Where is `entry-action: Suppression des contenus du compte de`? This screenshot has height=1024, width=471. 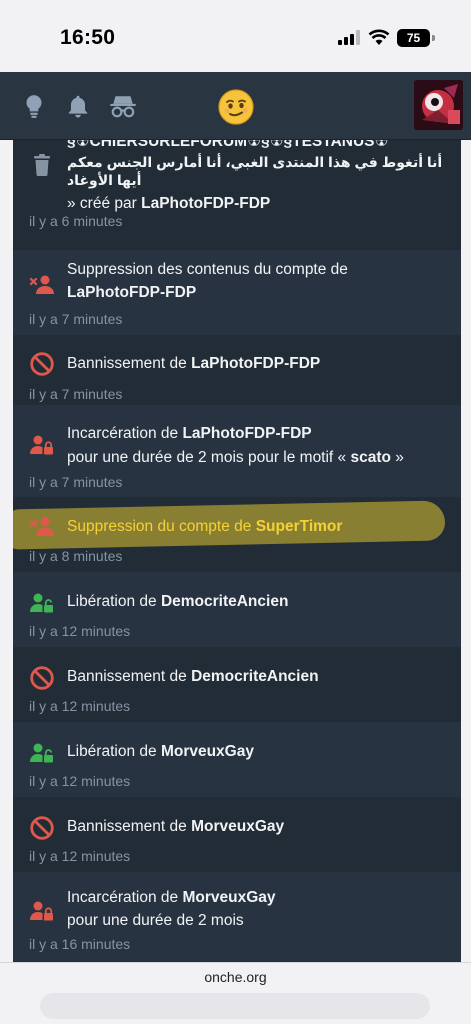
entry-action: Suppression des contenus du compte de is located at coordinates (207, 269).